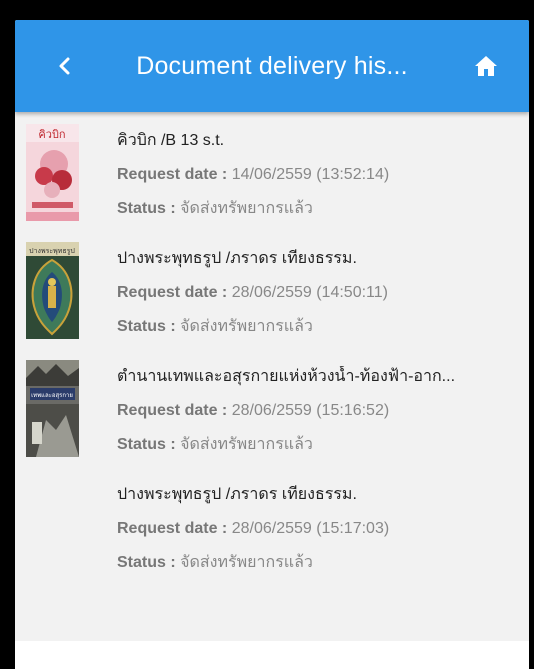 The height and width of the screenshot is (669, 534). I want to click on list-footer, so click(272, 655).